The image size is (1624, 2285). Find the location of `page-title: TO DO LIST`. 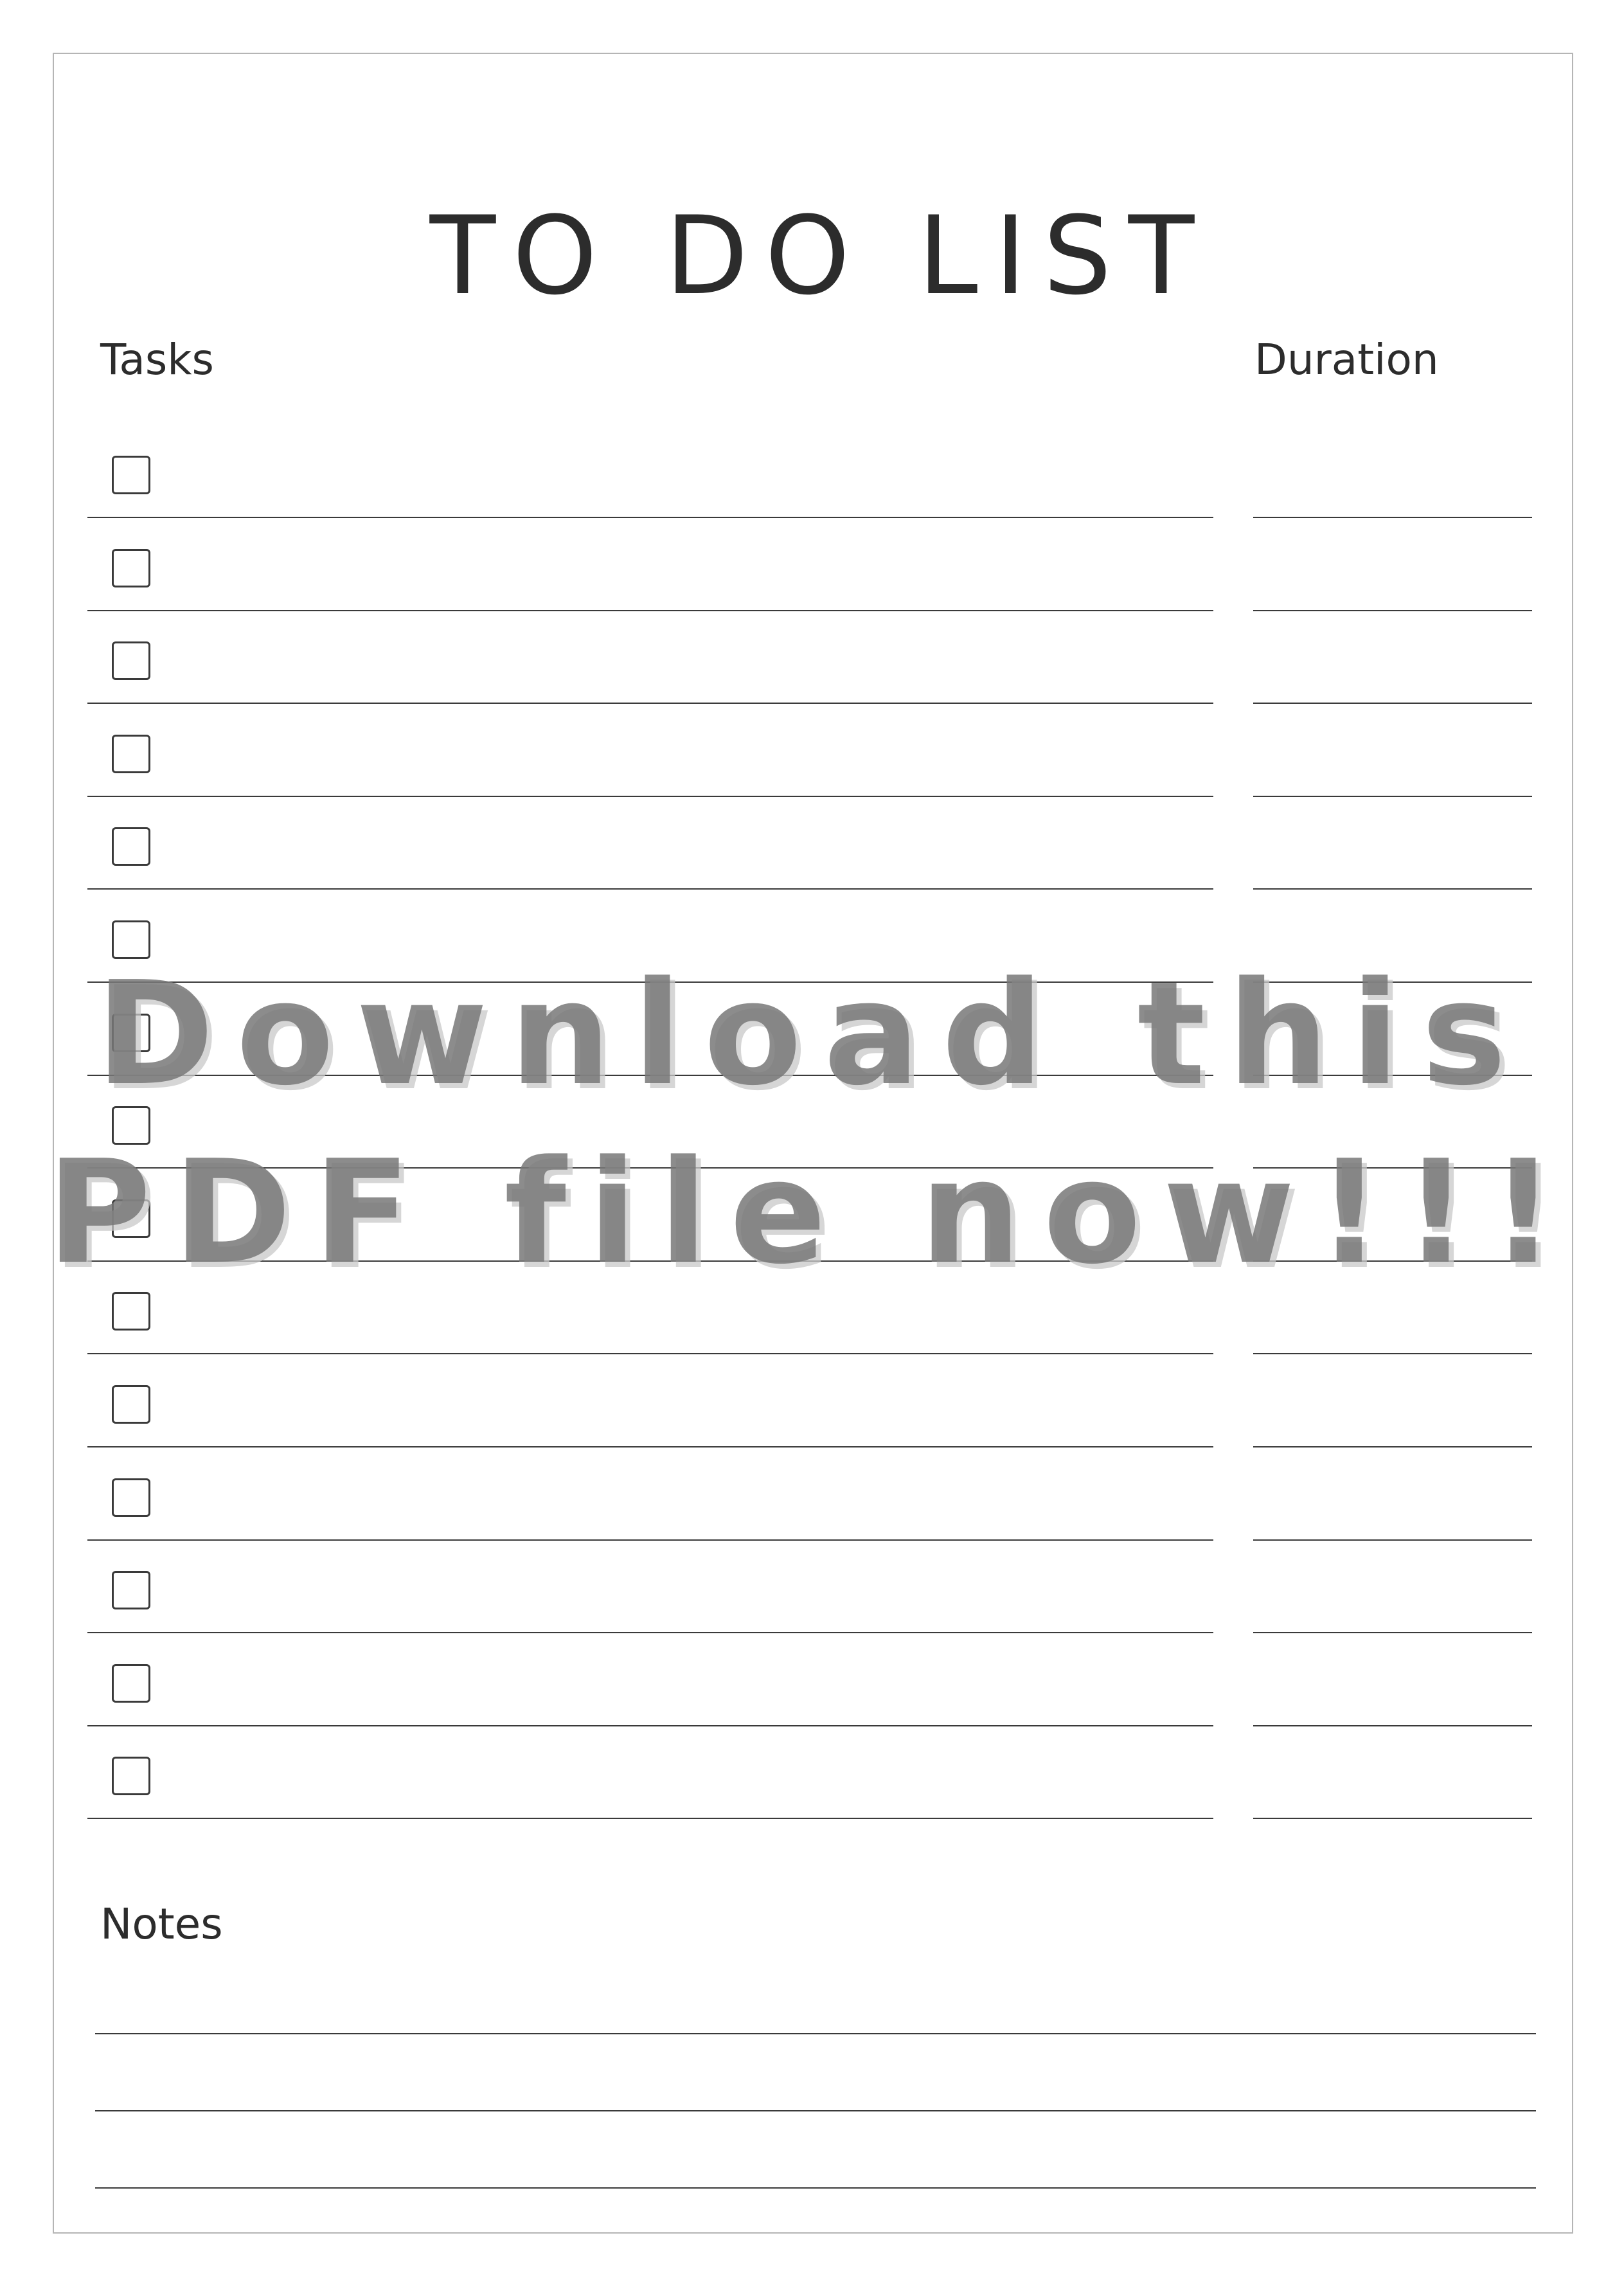

page-title: TO DO LIST is located at coordinates (820, 255).